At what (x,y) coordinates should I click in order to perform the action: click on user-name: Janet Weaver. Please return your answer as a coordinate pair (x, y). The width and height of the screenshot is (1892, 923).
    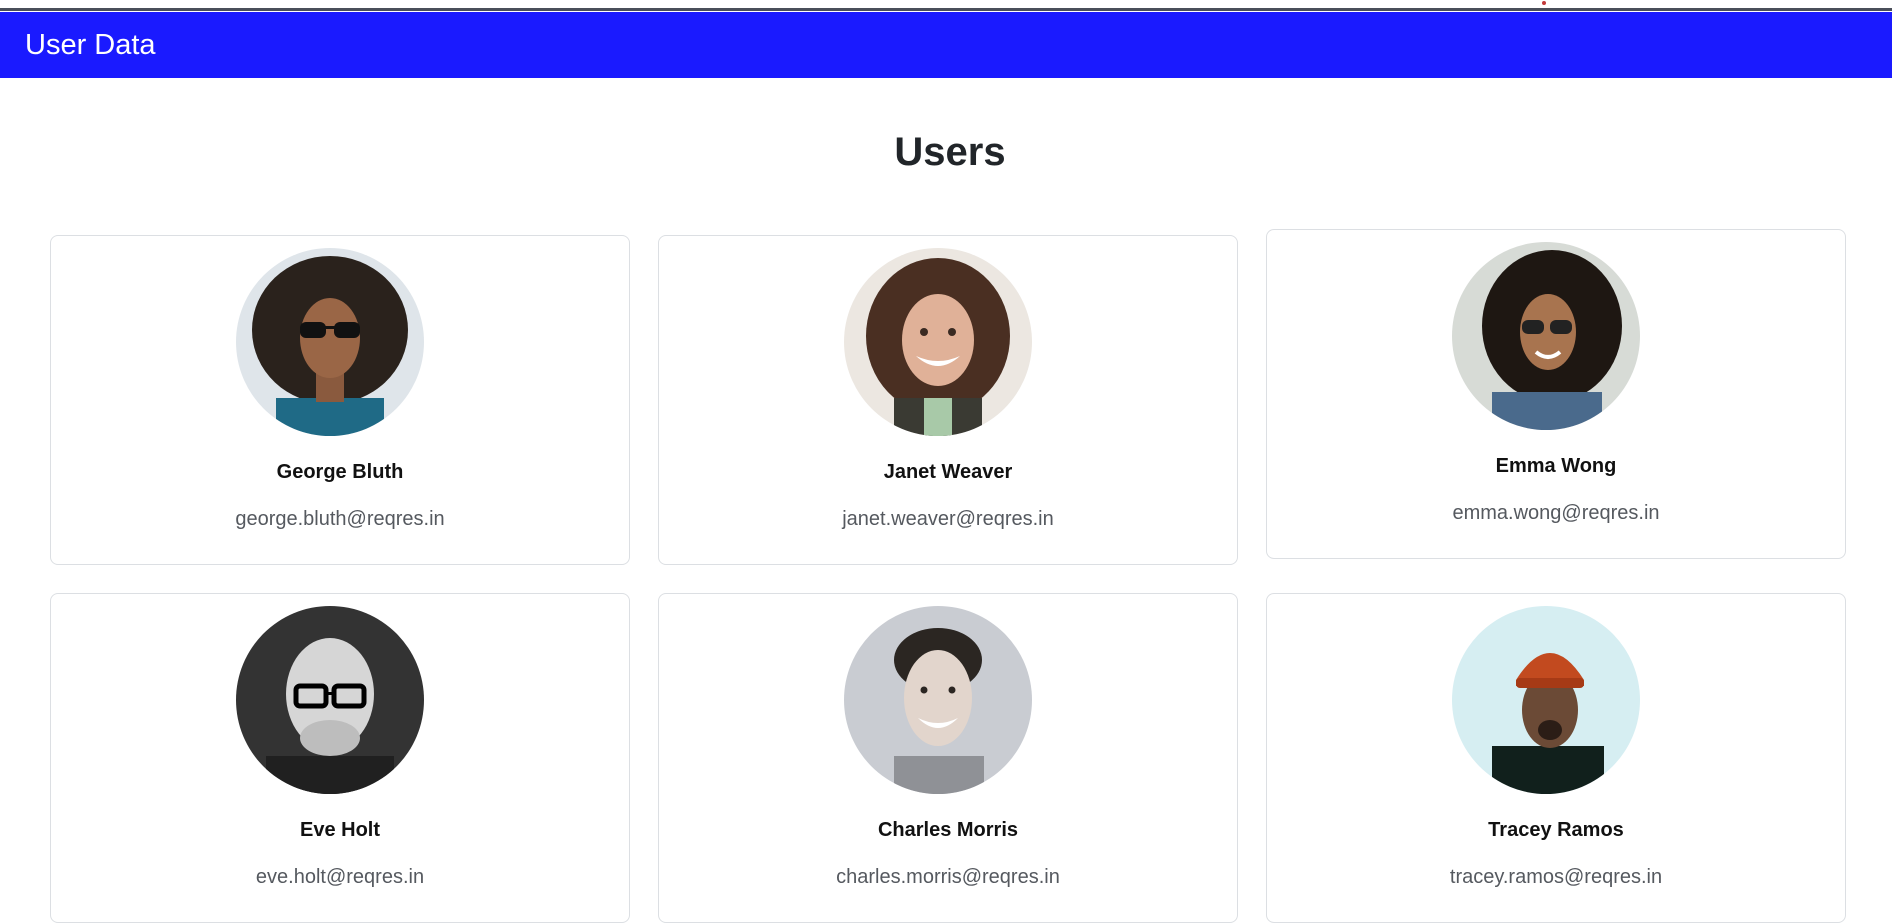
    Looking at the image, I should click on (948, 472).